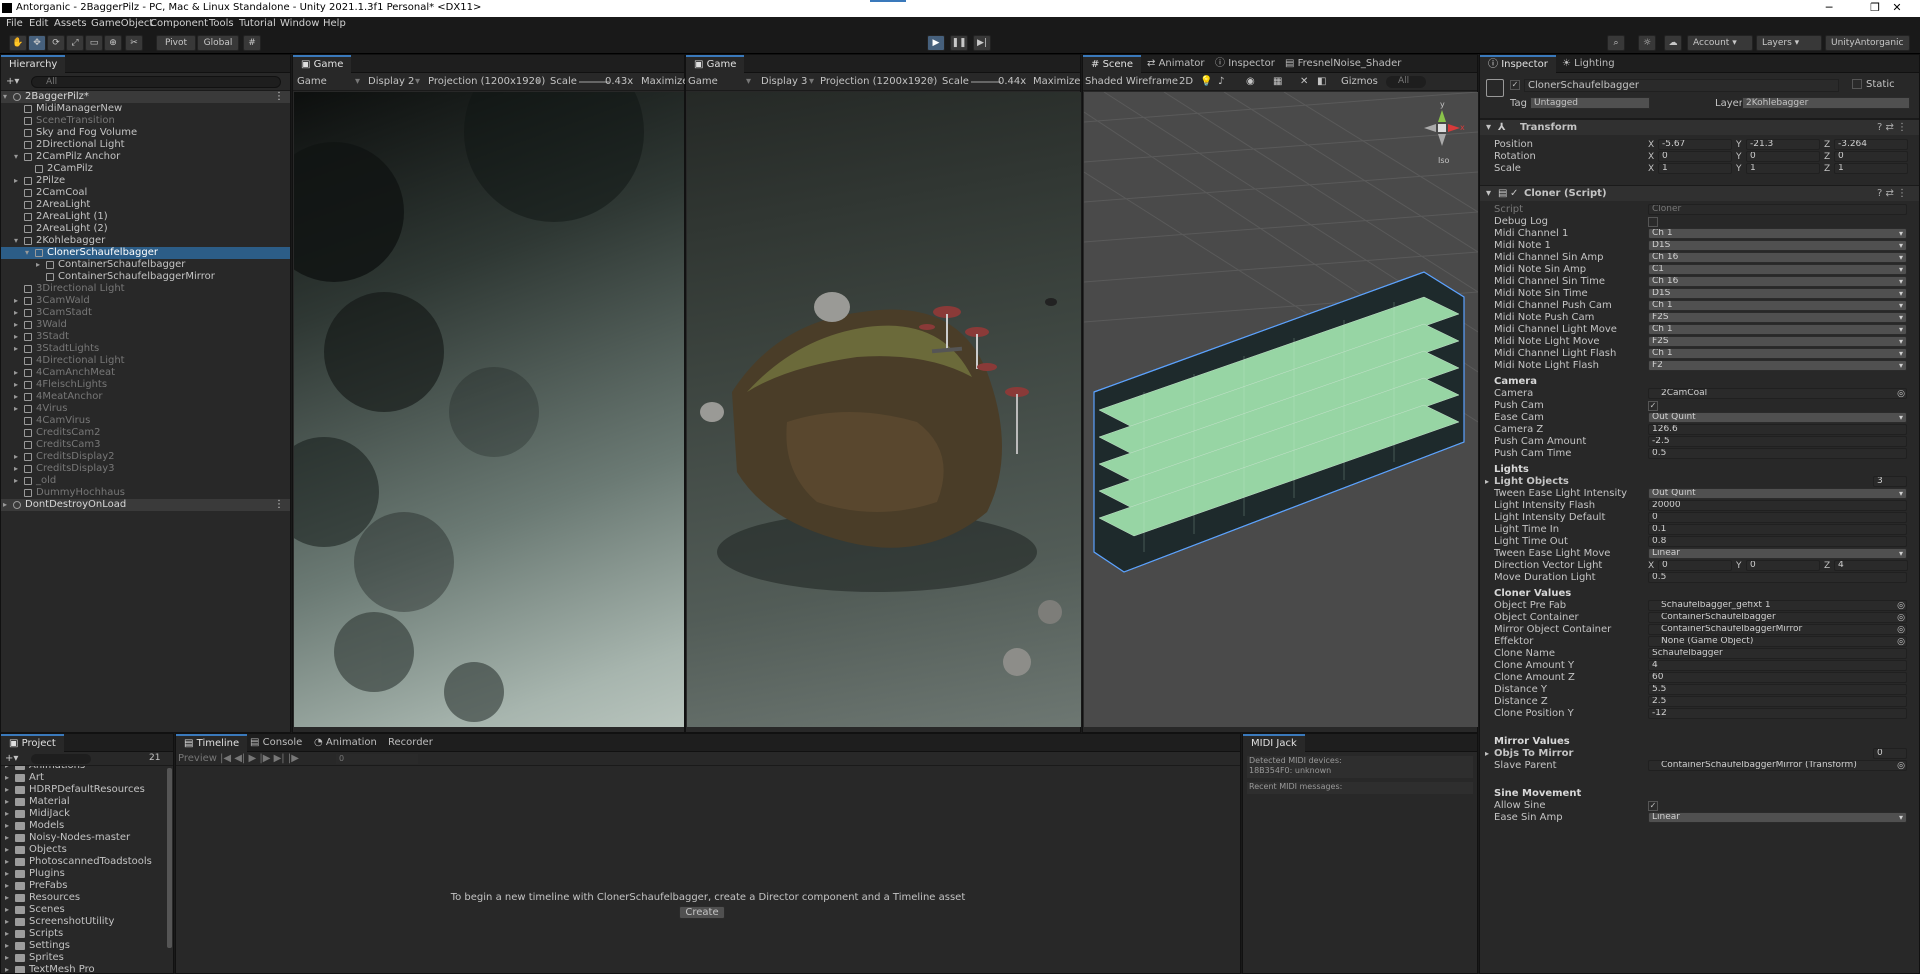  What do you see at coordinates (145, 409) in the screenshot?
I see `hierarchy-item: ▸ 4Virus` at bounding box center [145, 409].